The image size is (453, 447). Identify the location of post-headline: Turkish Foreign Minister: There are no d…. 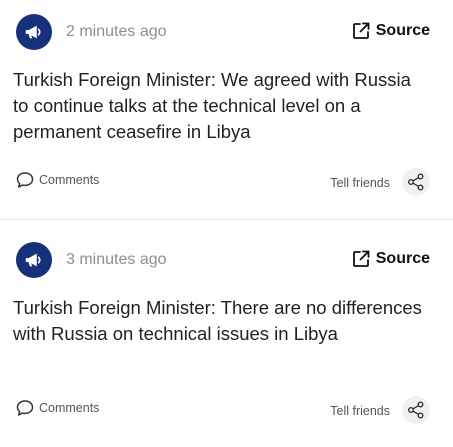
(218, 321).